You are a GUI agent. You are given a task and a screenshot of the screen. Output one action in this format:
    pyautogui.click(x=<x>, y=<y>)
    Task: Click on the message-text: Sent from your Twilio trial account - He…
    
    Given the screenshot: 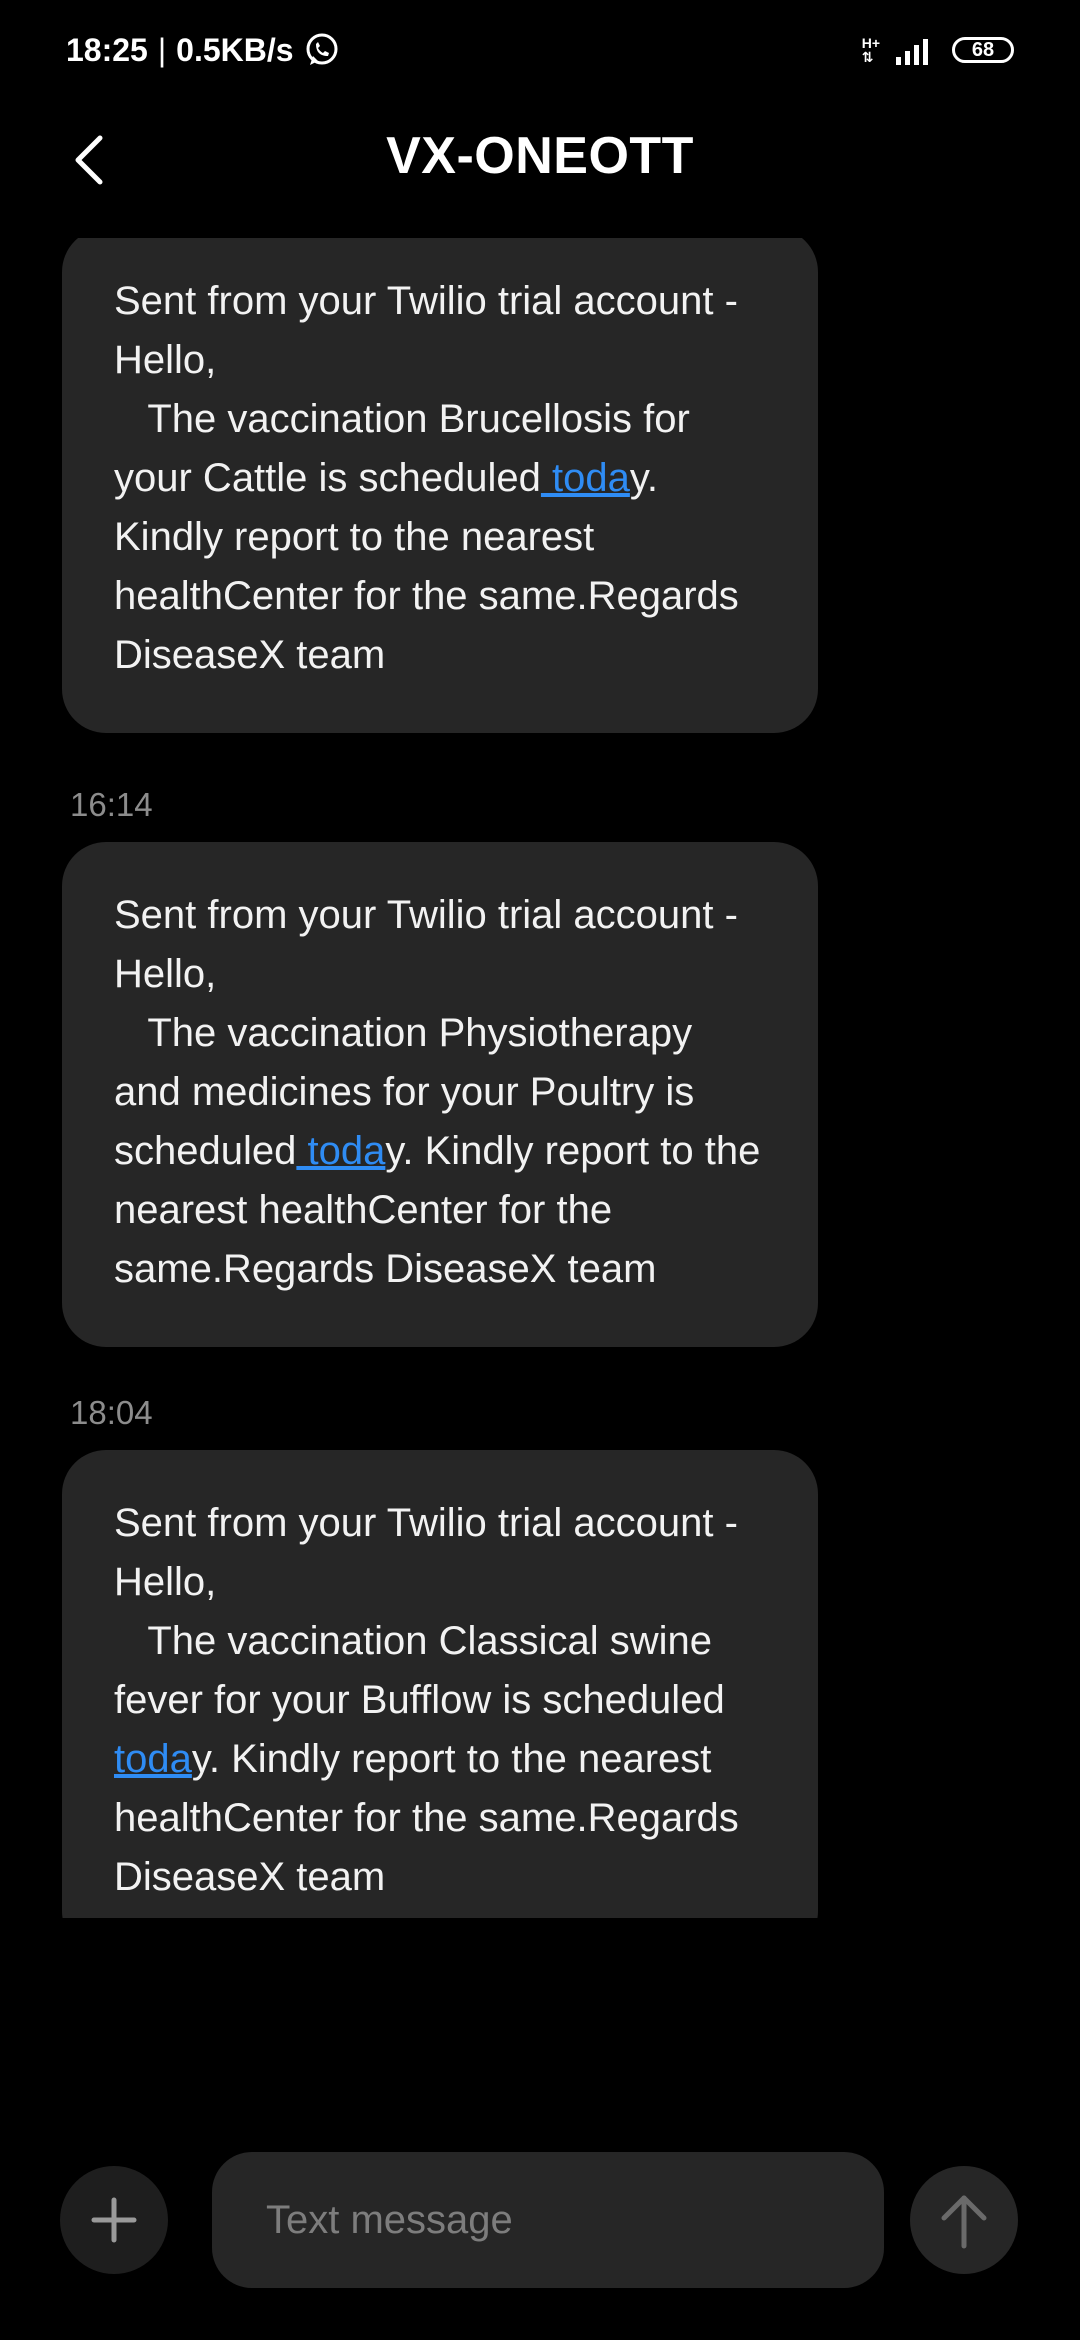 What is the action you would take?
    pyautogui.click(x=426, y=1611)
    